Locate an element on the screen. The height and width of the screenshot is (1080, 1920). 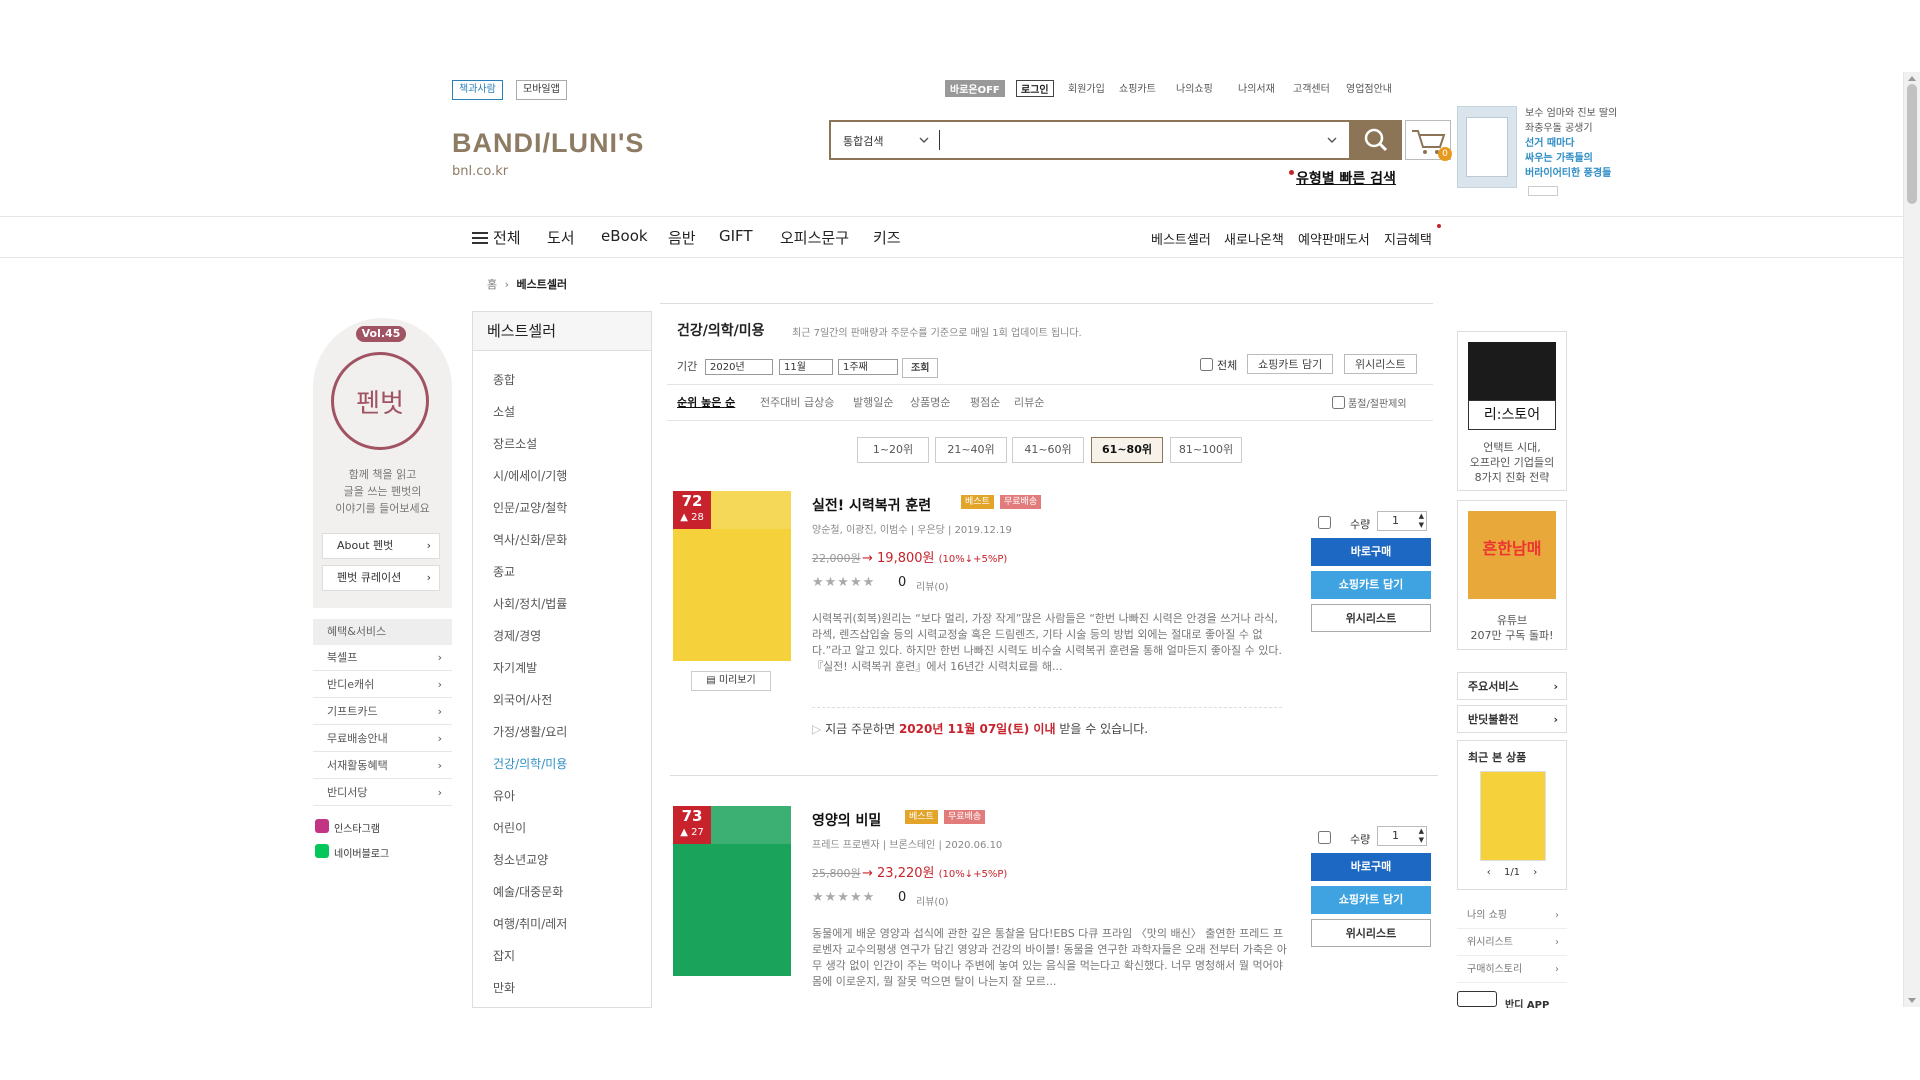
naver-blog-link: 네이버블로그 is located at coordinates (361, 852).